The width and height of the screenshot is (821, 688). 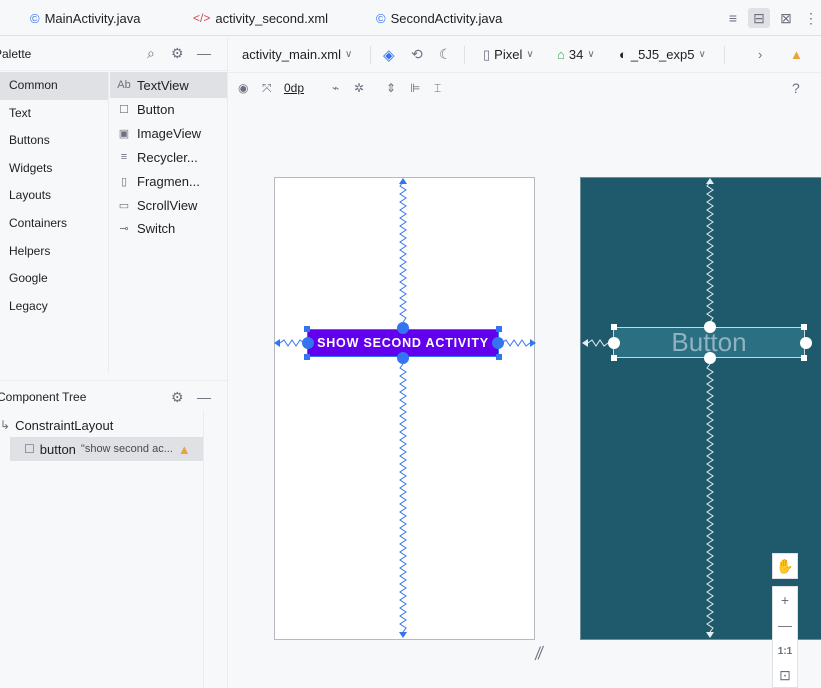 What do you see at coordinates (292, 343) in the screenshot?
I see `left-constraint` at bounding box center [292, 343].